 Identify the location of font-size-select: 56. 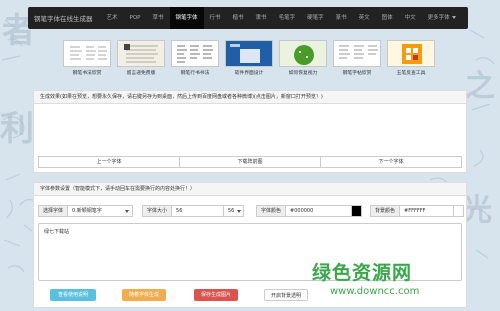
(234, 211).